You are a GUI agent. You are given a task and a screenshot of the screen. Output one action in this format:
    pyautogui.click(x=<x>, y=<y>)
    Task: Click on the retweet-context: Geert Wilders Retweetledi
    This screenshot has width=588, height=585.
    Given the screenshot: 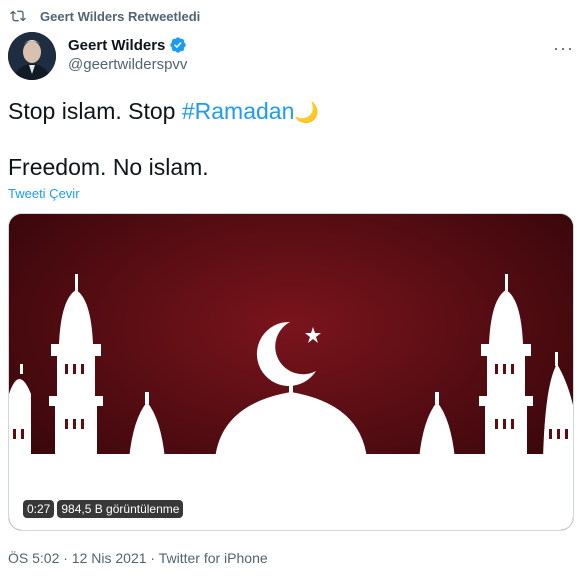 What is the action you would take?
    pyautogui.click(x=105, y=16)
    